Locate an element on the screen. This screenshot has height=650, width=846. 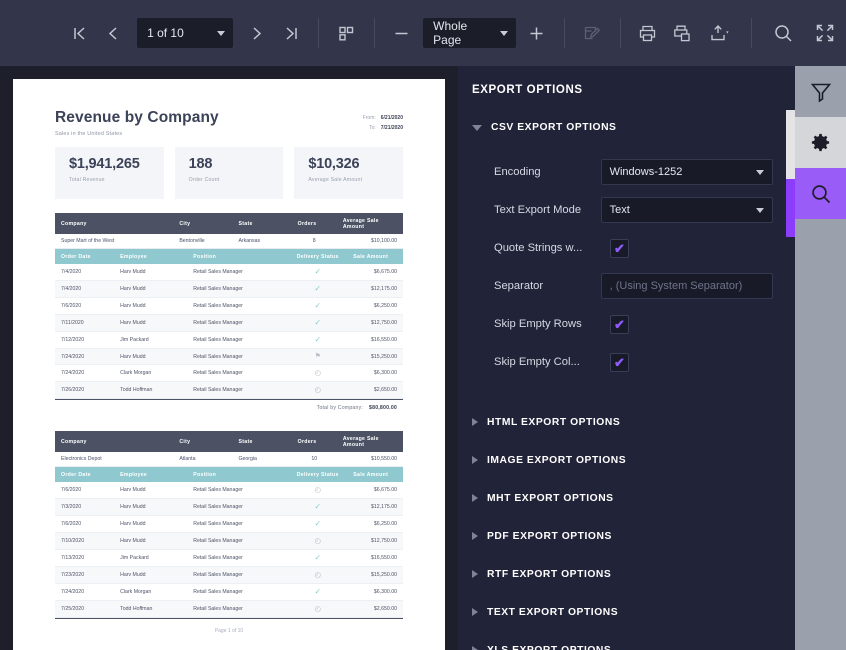
cell-order-date: 7/13/2020 is located at coordinates (85, 558).